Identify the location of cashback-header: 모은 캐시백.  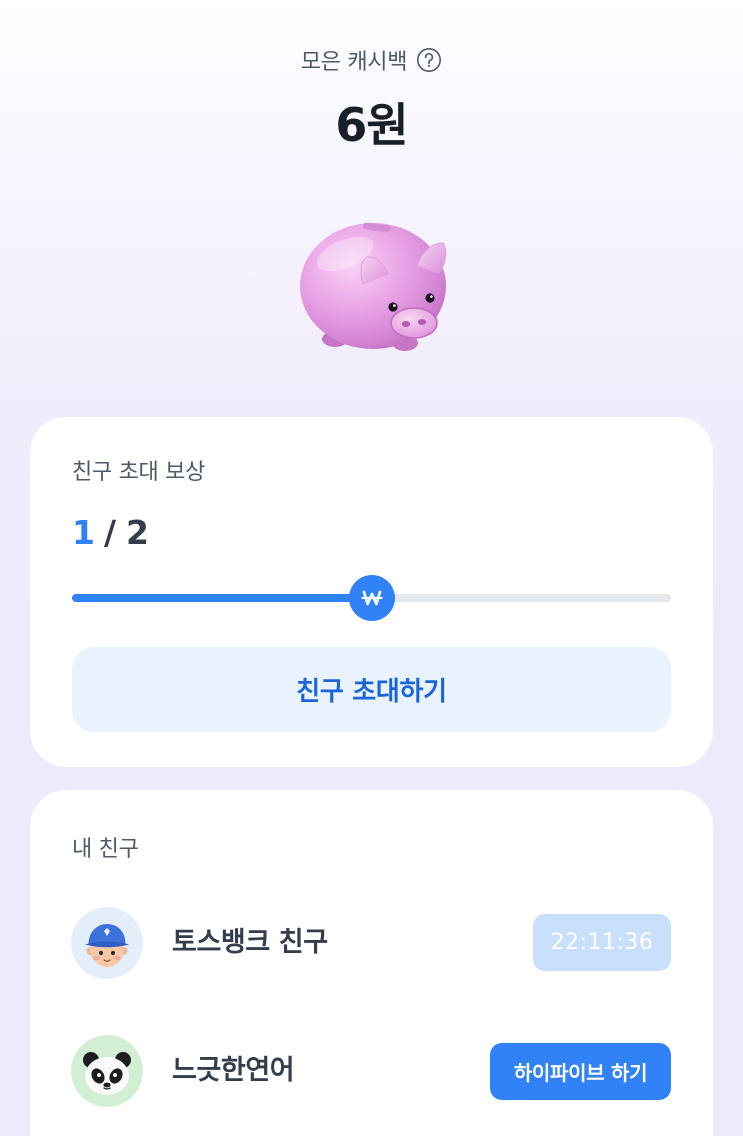
(371, 60).